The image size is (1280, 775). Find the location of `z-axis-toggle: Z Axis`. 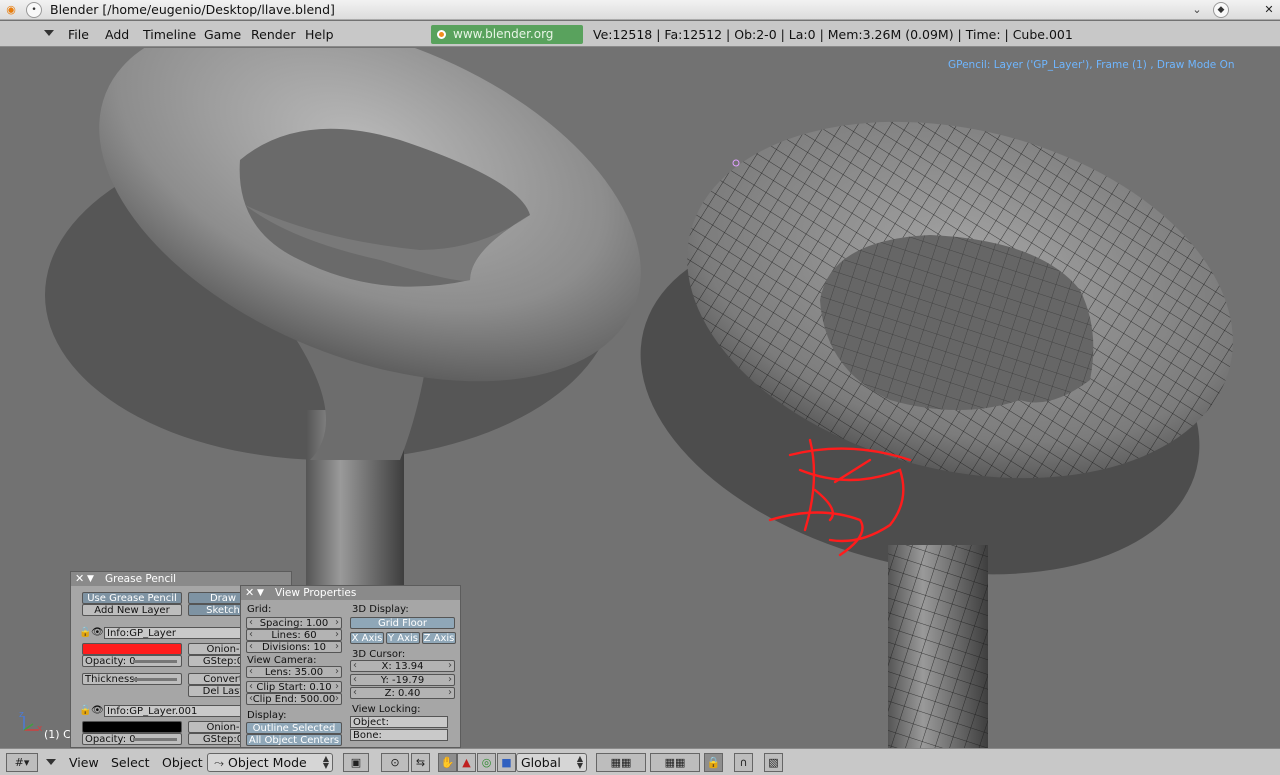

z-axis-toggle: Z Axis is located at coordinates (439, 638).